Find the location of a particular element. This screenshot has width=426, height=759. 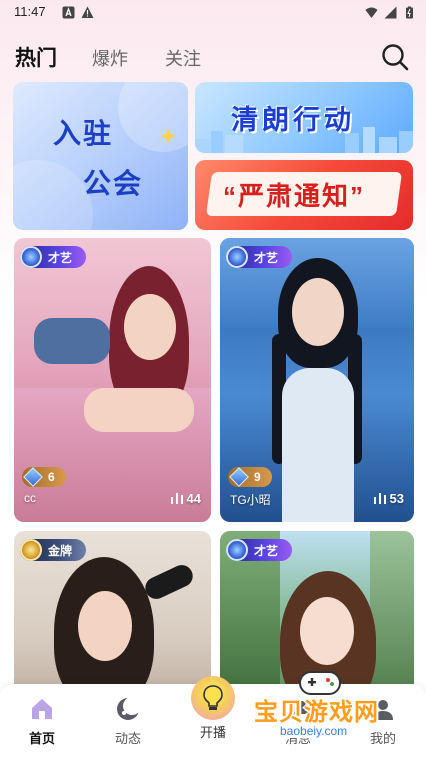

site-watermark: 宝贝游戏网 baobeiy.com is located at coordinates (335, 707).